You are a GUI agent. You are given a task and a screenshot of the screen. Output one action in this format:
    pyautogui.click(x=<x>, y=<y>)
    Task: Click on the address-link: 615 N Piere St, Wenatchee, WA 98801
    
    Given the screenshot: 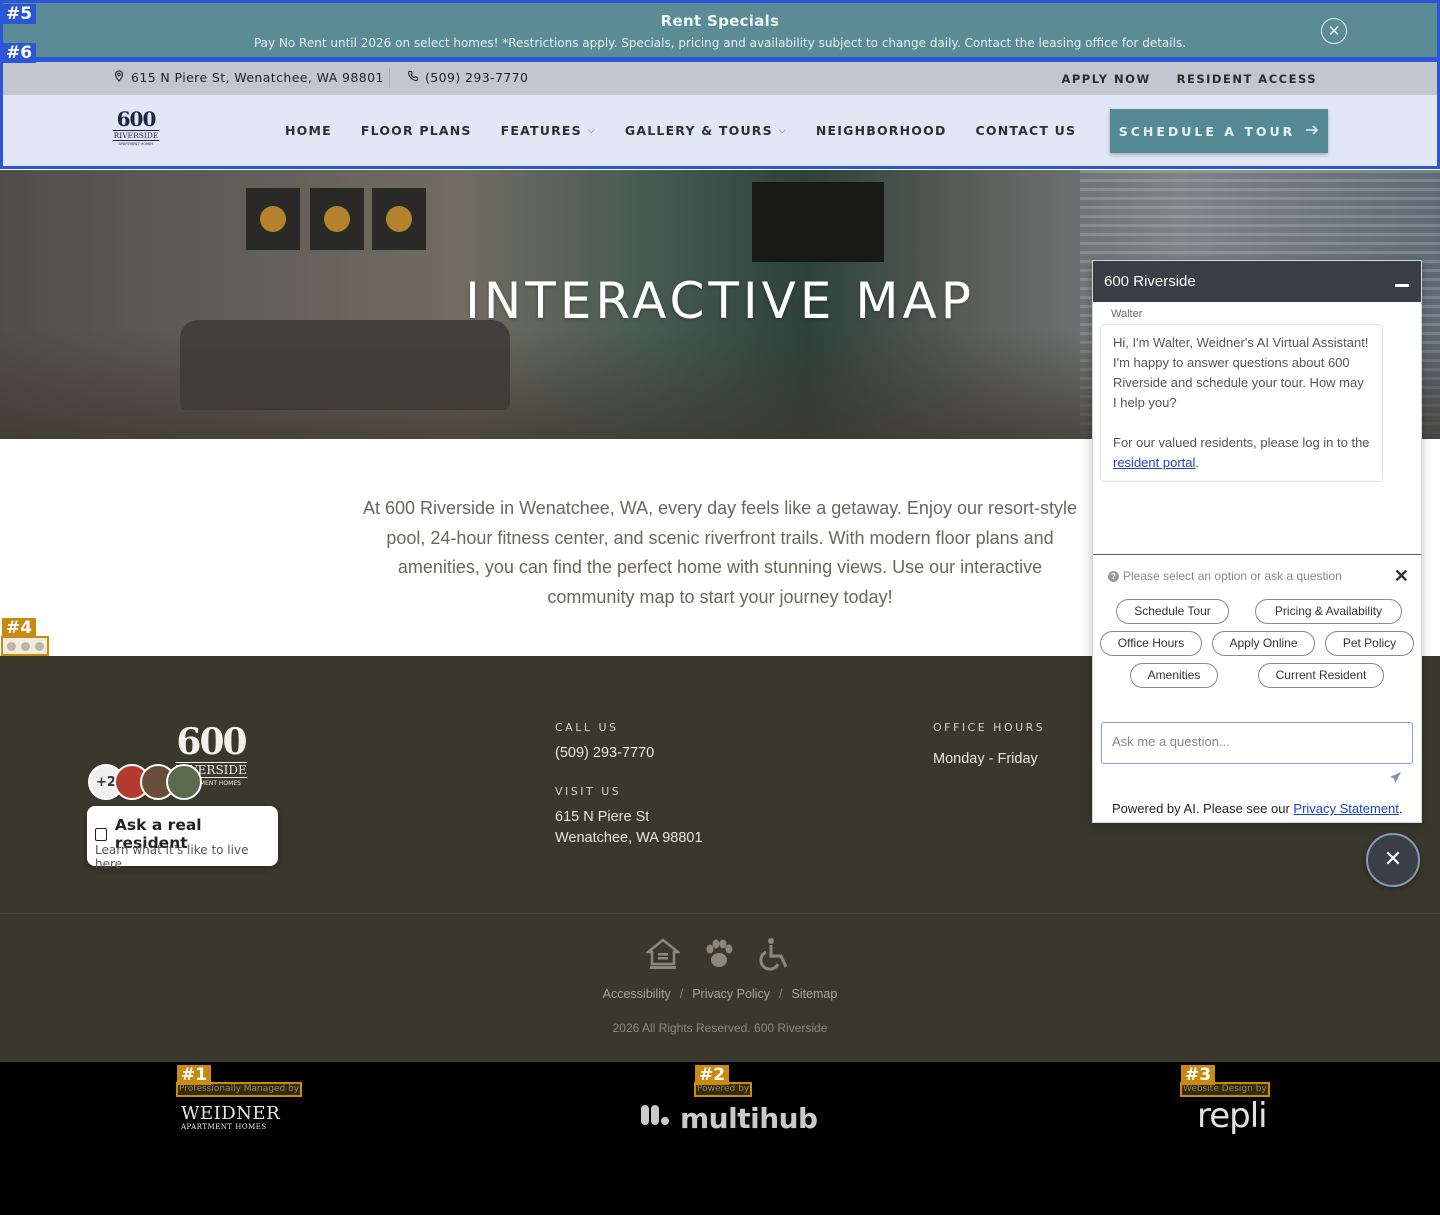 What is the action you would take?
    pyautogui.click(x=248, y=77)
    